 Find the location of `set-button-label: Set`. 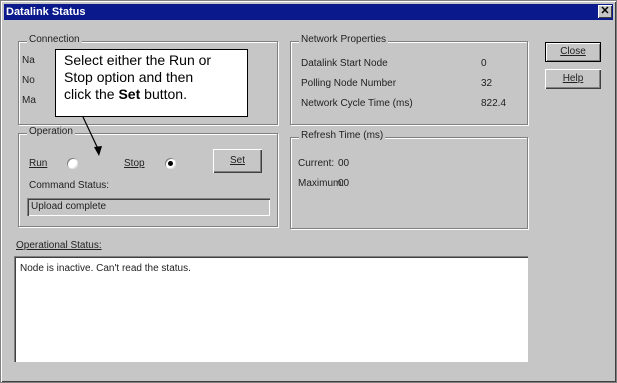

set-button-label: Set is located at coordinates (237, 160).